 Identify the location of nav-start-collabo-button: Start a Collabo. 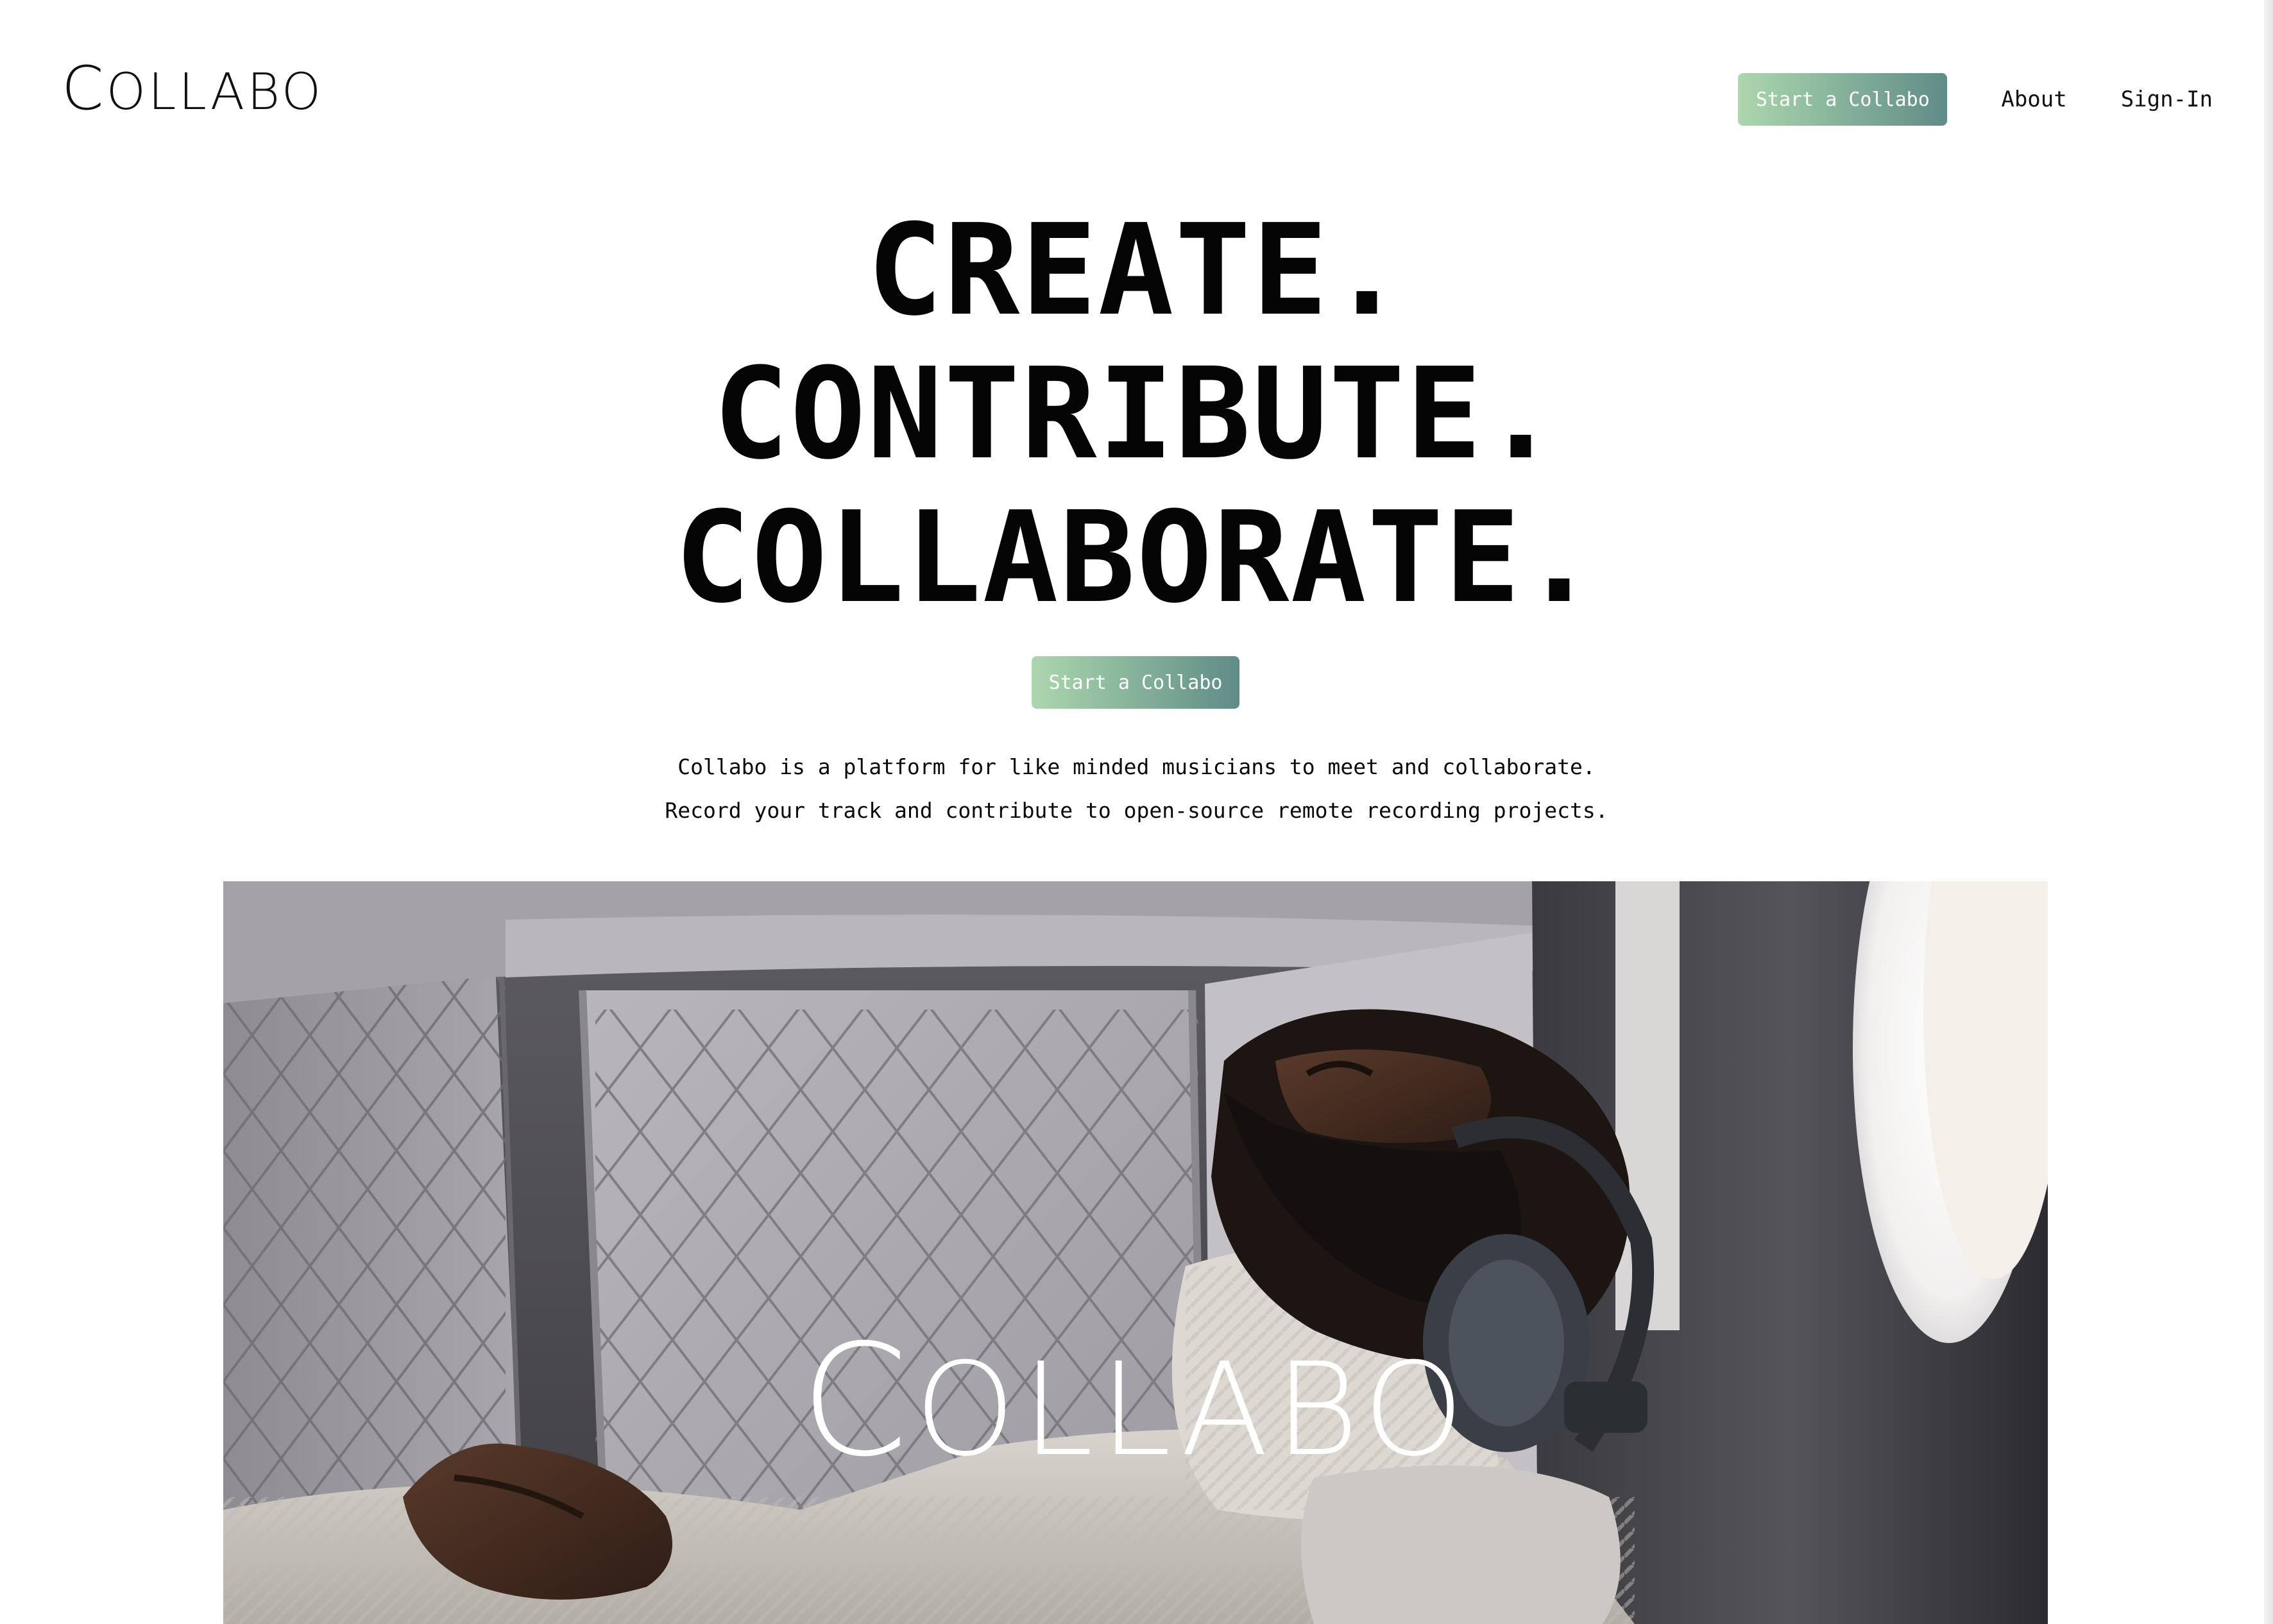
(1843, 99).